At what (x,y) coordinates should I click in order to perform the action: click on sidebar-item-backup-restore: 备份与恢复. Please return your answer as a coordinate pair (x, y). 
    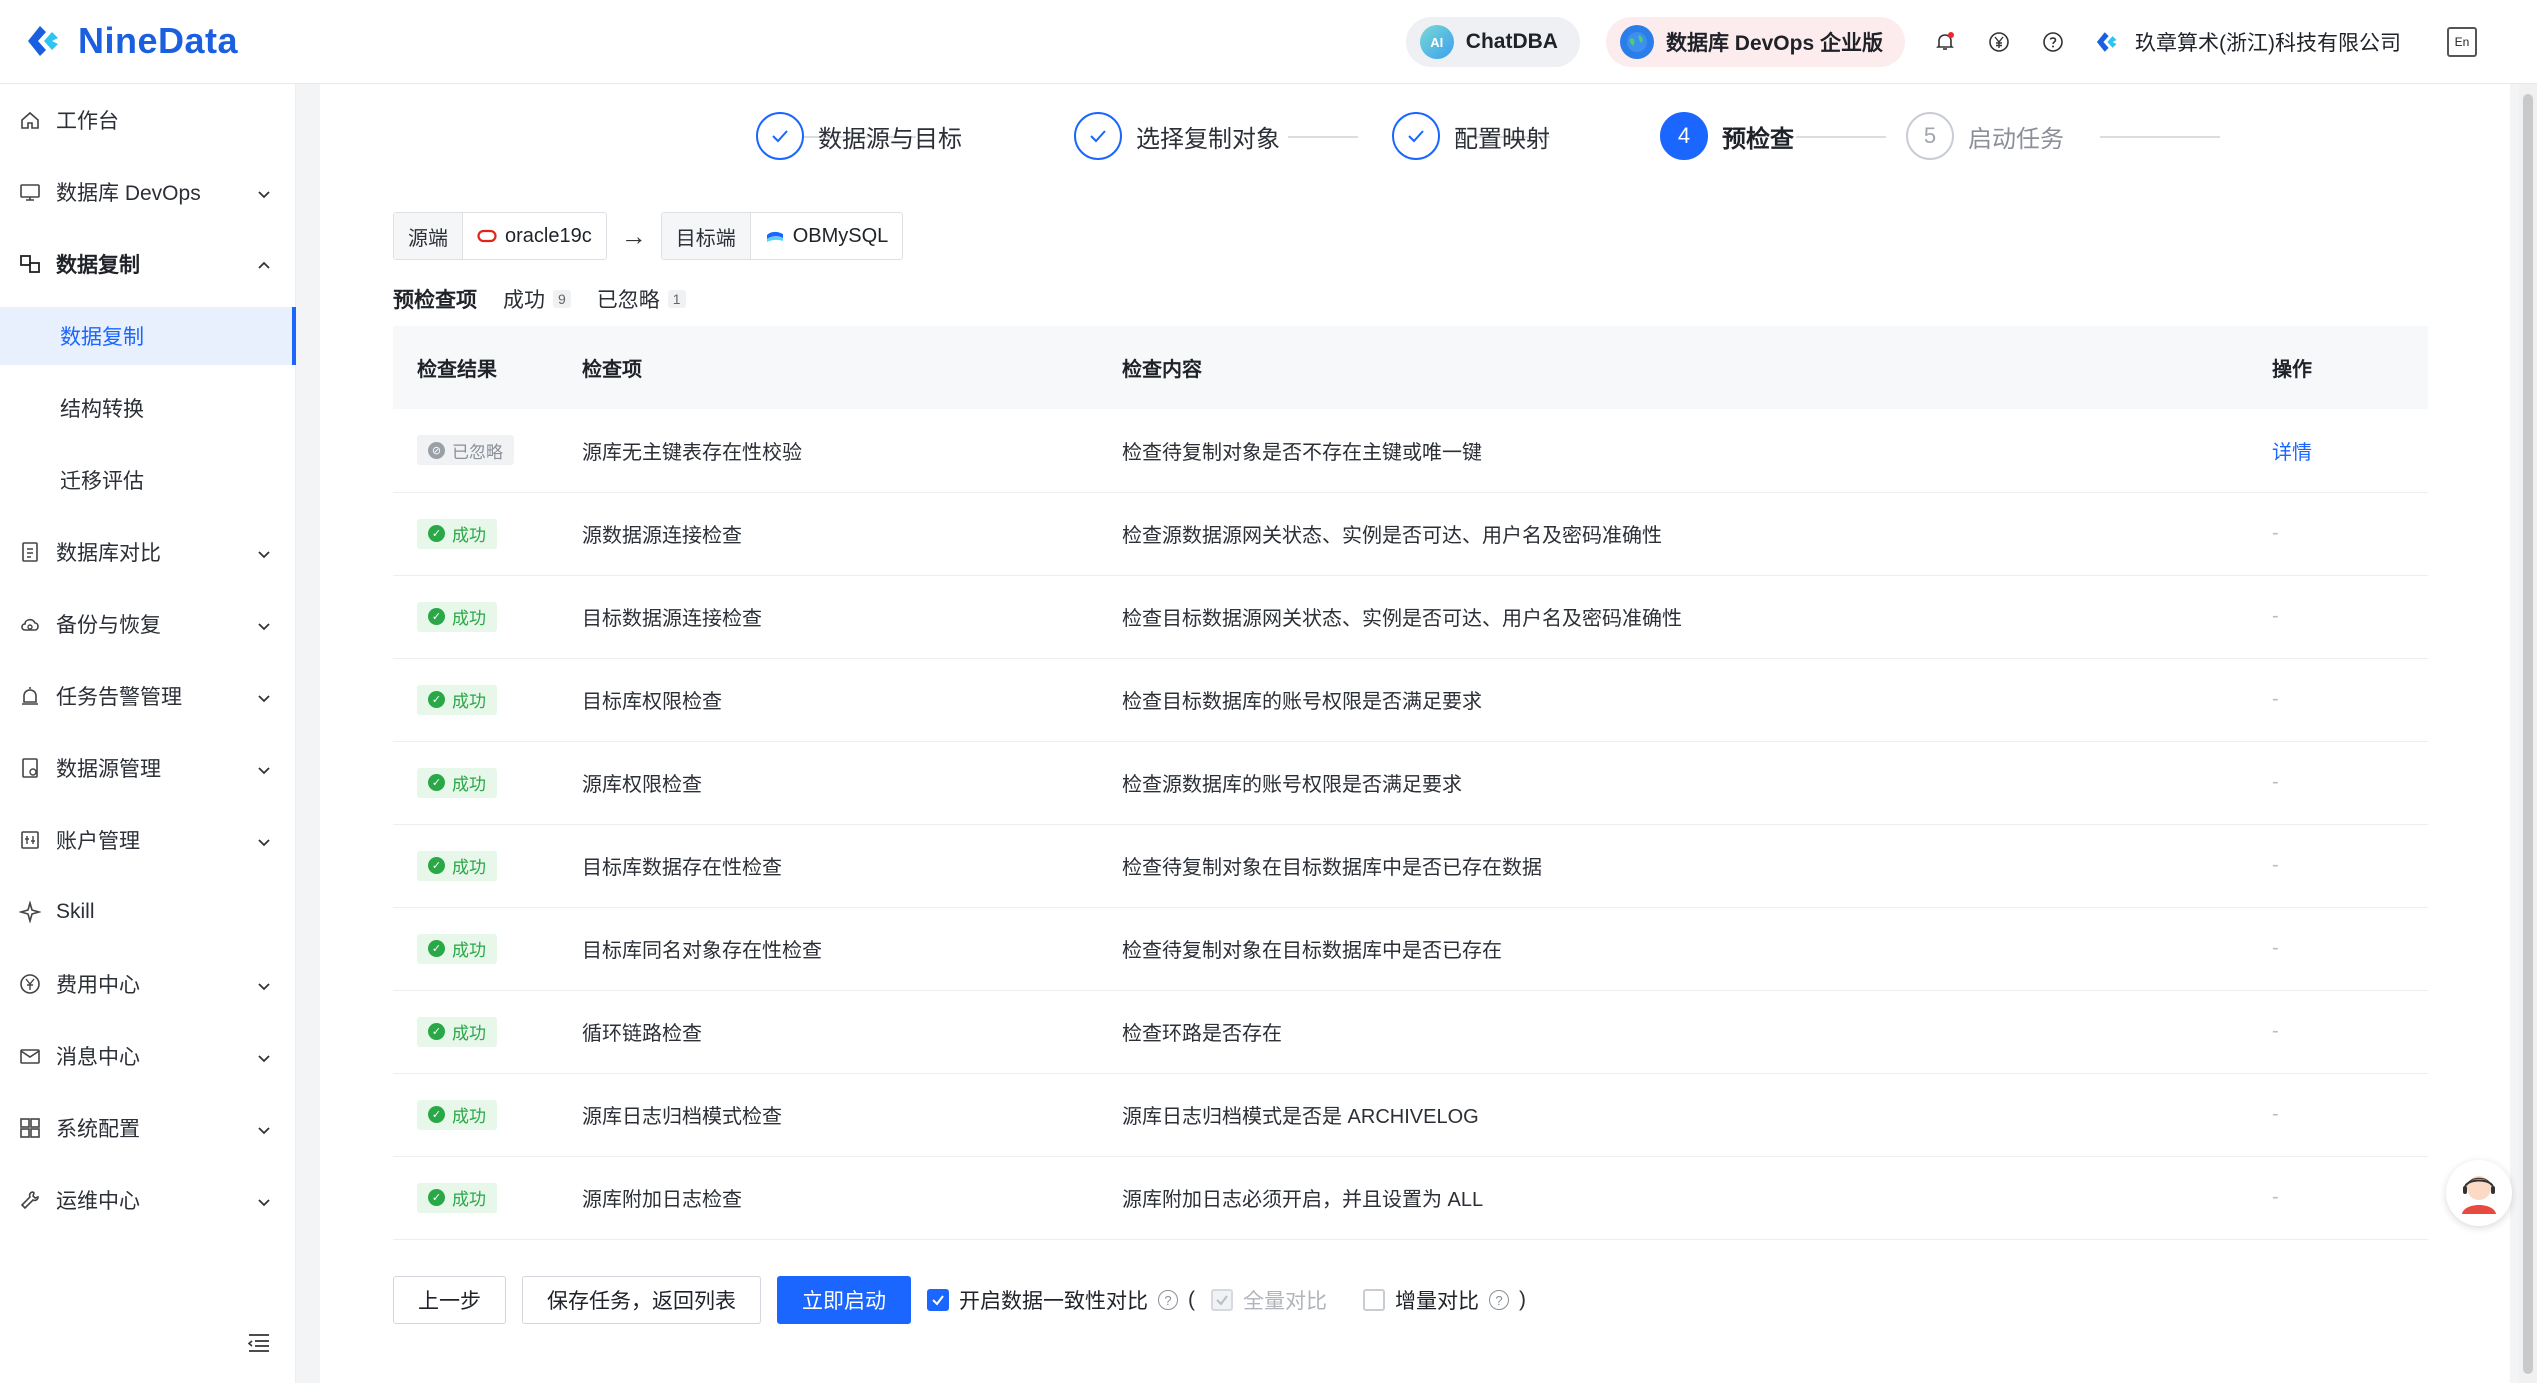
    Looking at the image, I should click on (148, 624).